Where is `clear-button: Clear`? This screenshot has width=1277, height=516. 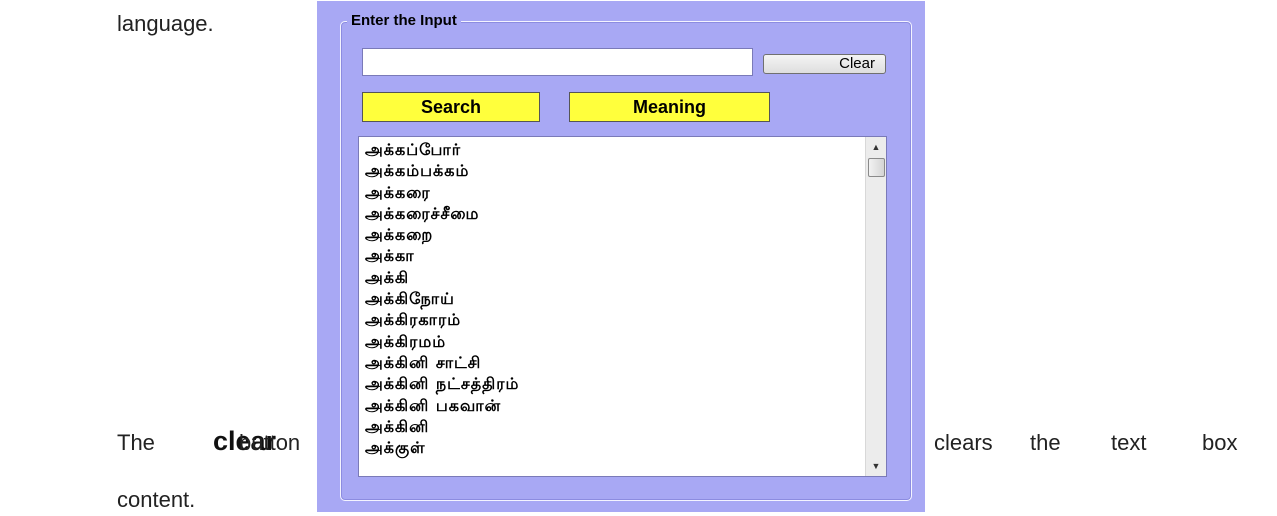
clear-button: Clear is located at coordinates (824, 64).